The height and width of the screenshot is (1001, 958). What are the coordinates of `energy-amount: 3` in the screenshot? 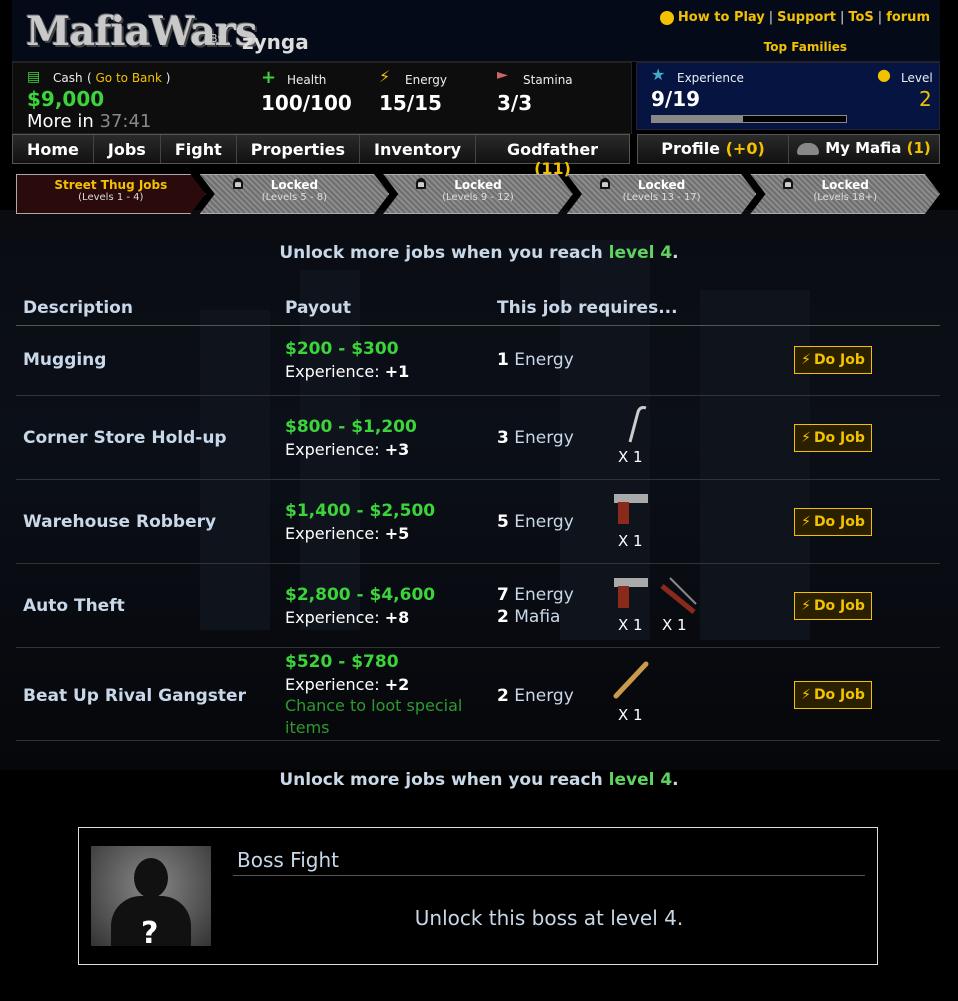 It's located at (503, 438).